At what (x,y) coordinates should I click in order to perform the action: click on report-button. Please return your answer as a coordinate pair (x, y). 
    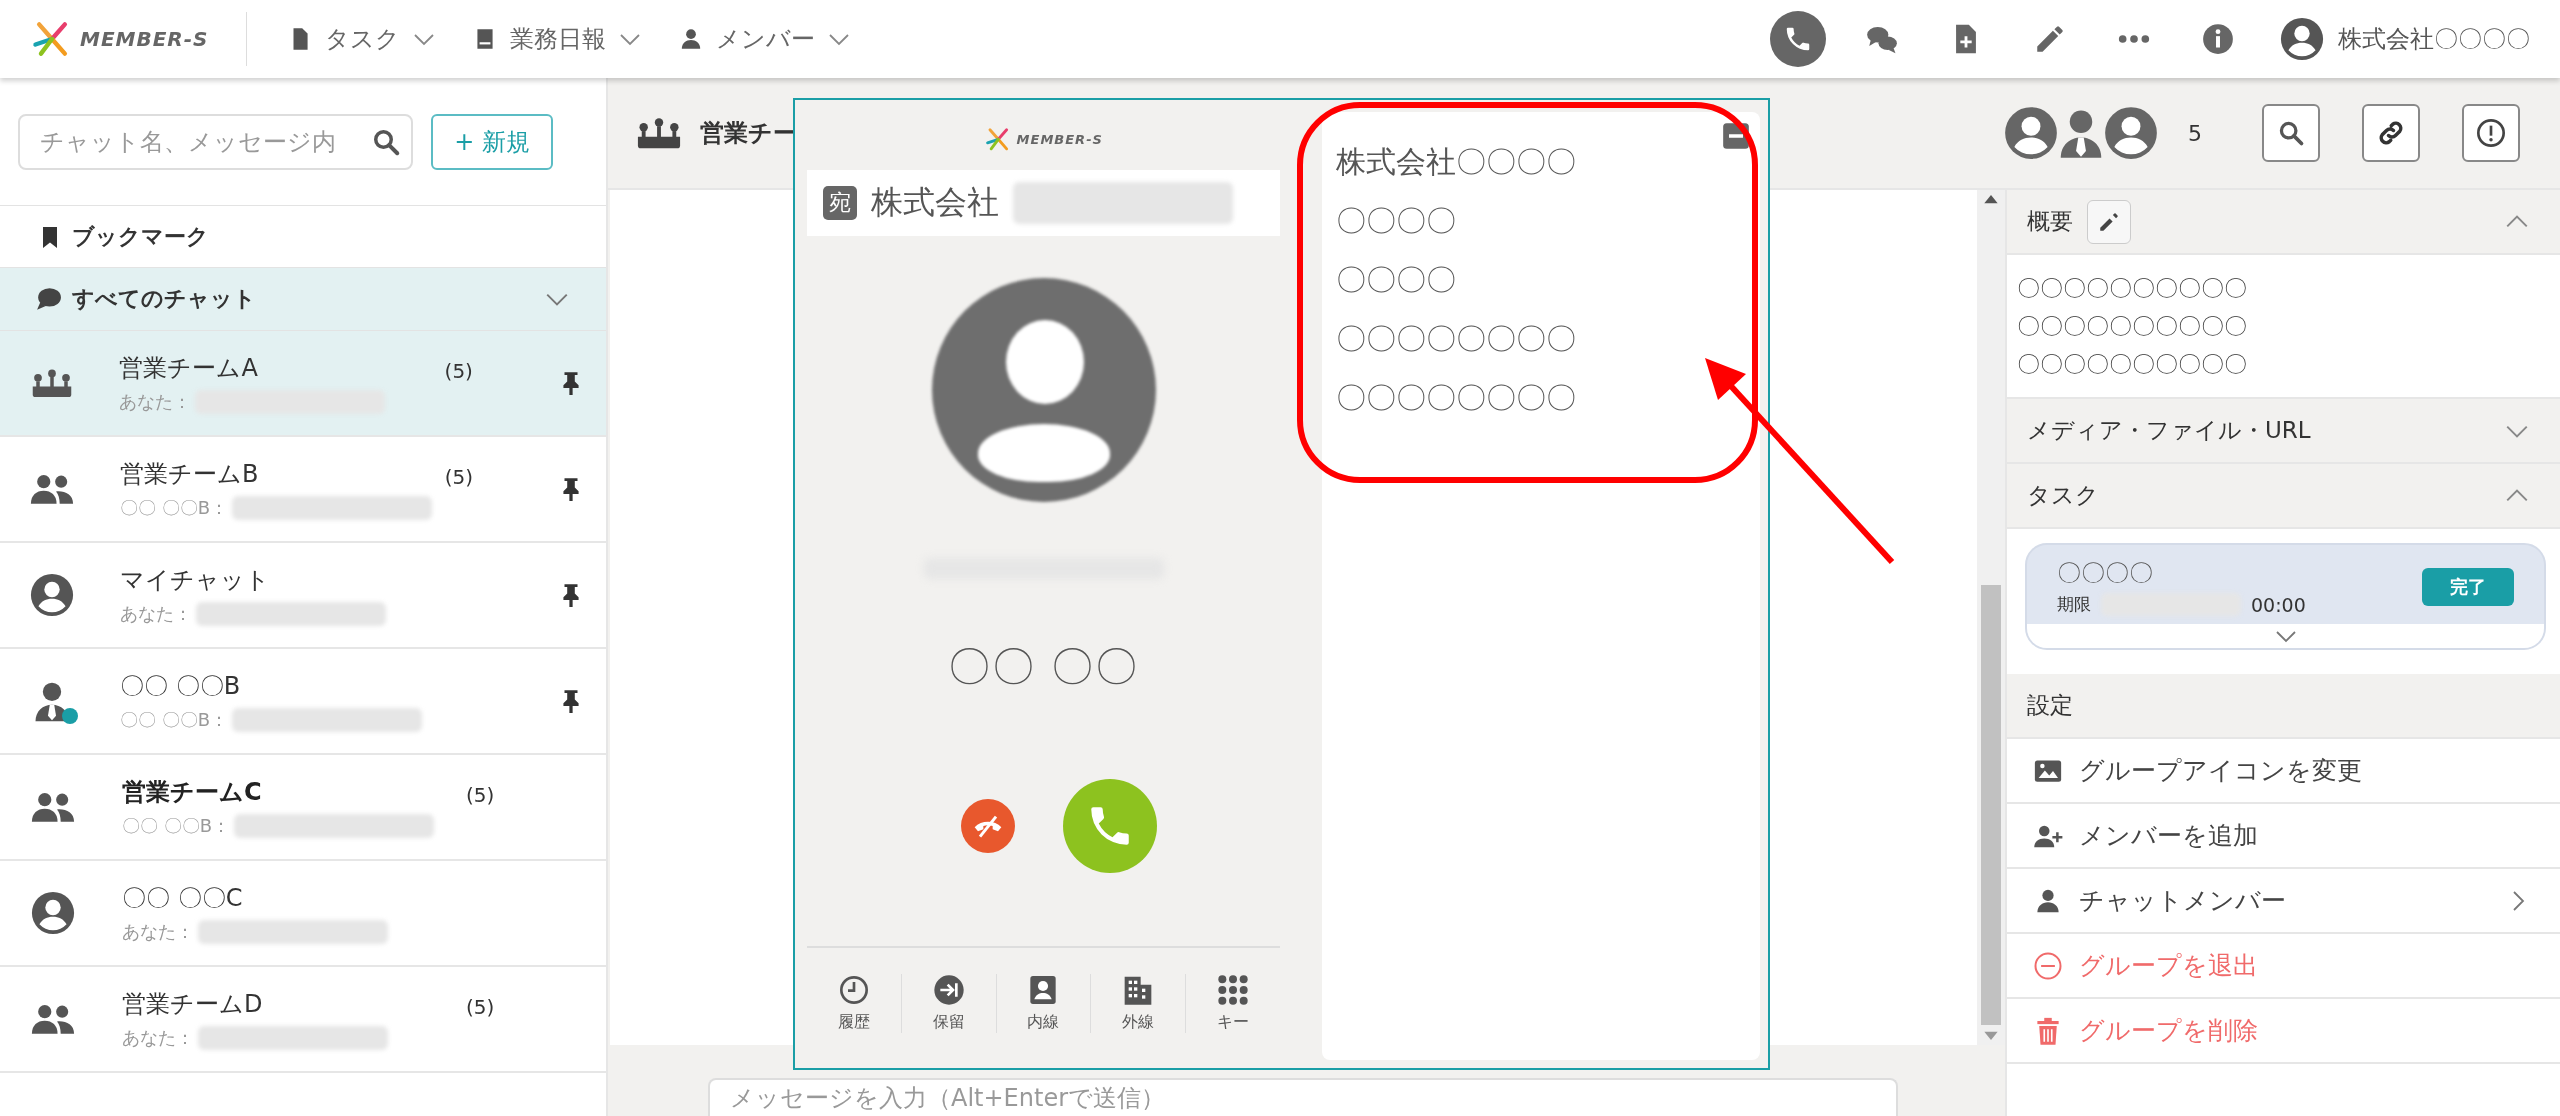
    Looking at the image, I should click on (2491, 133).